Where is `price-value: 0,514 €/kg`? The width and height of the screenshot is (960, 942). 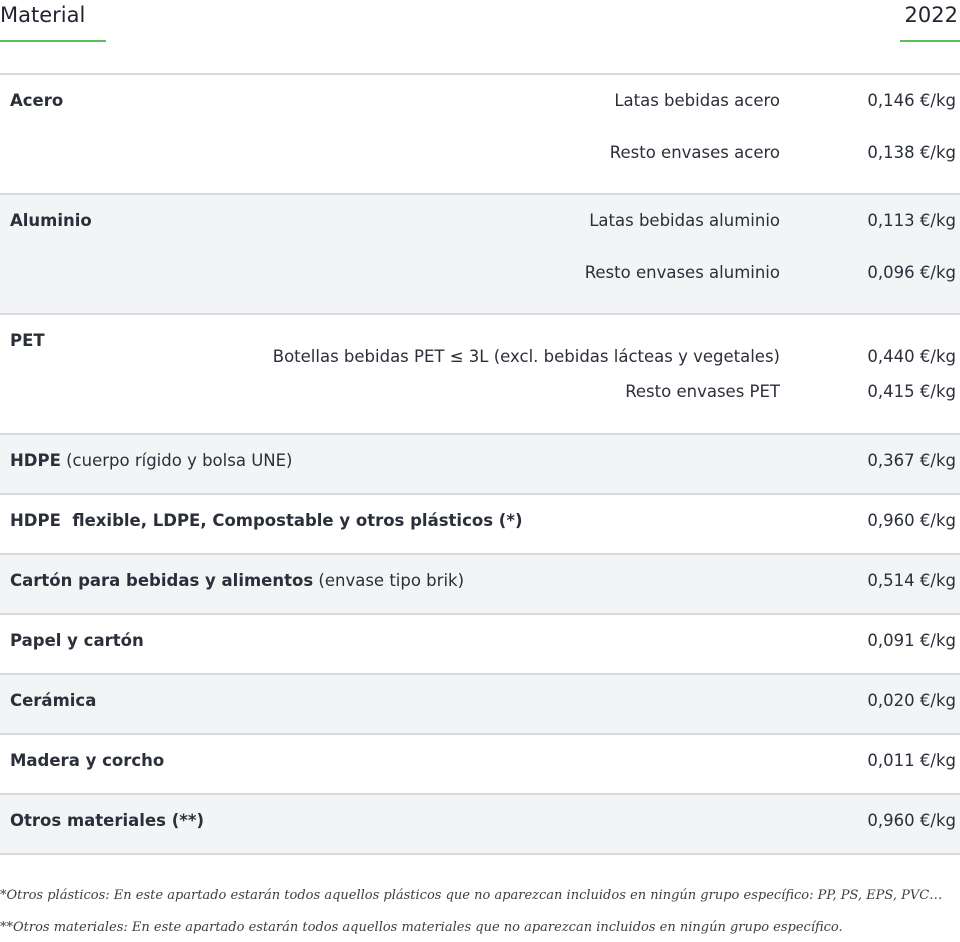
price-value: 0,514 €/kg is located at coordinates (911, 580).